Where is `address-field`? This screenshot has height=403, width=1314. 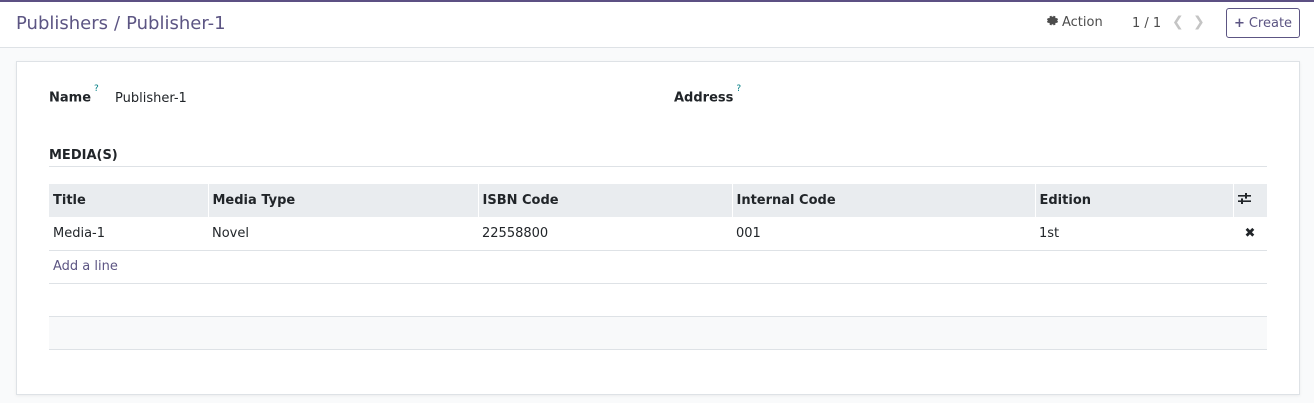
address-field is located at coordinates (1037, 98).